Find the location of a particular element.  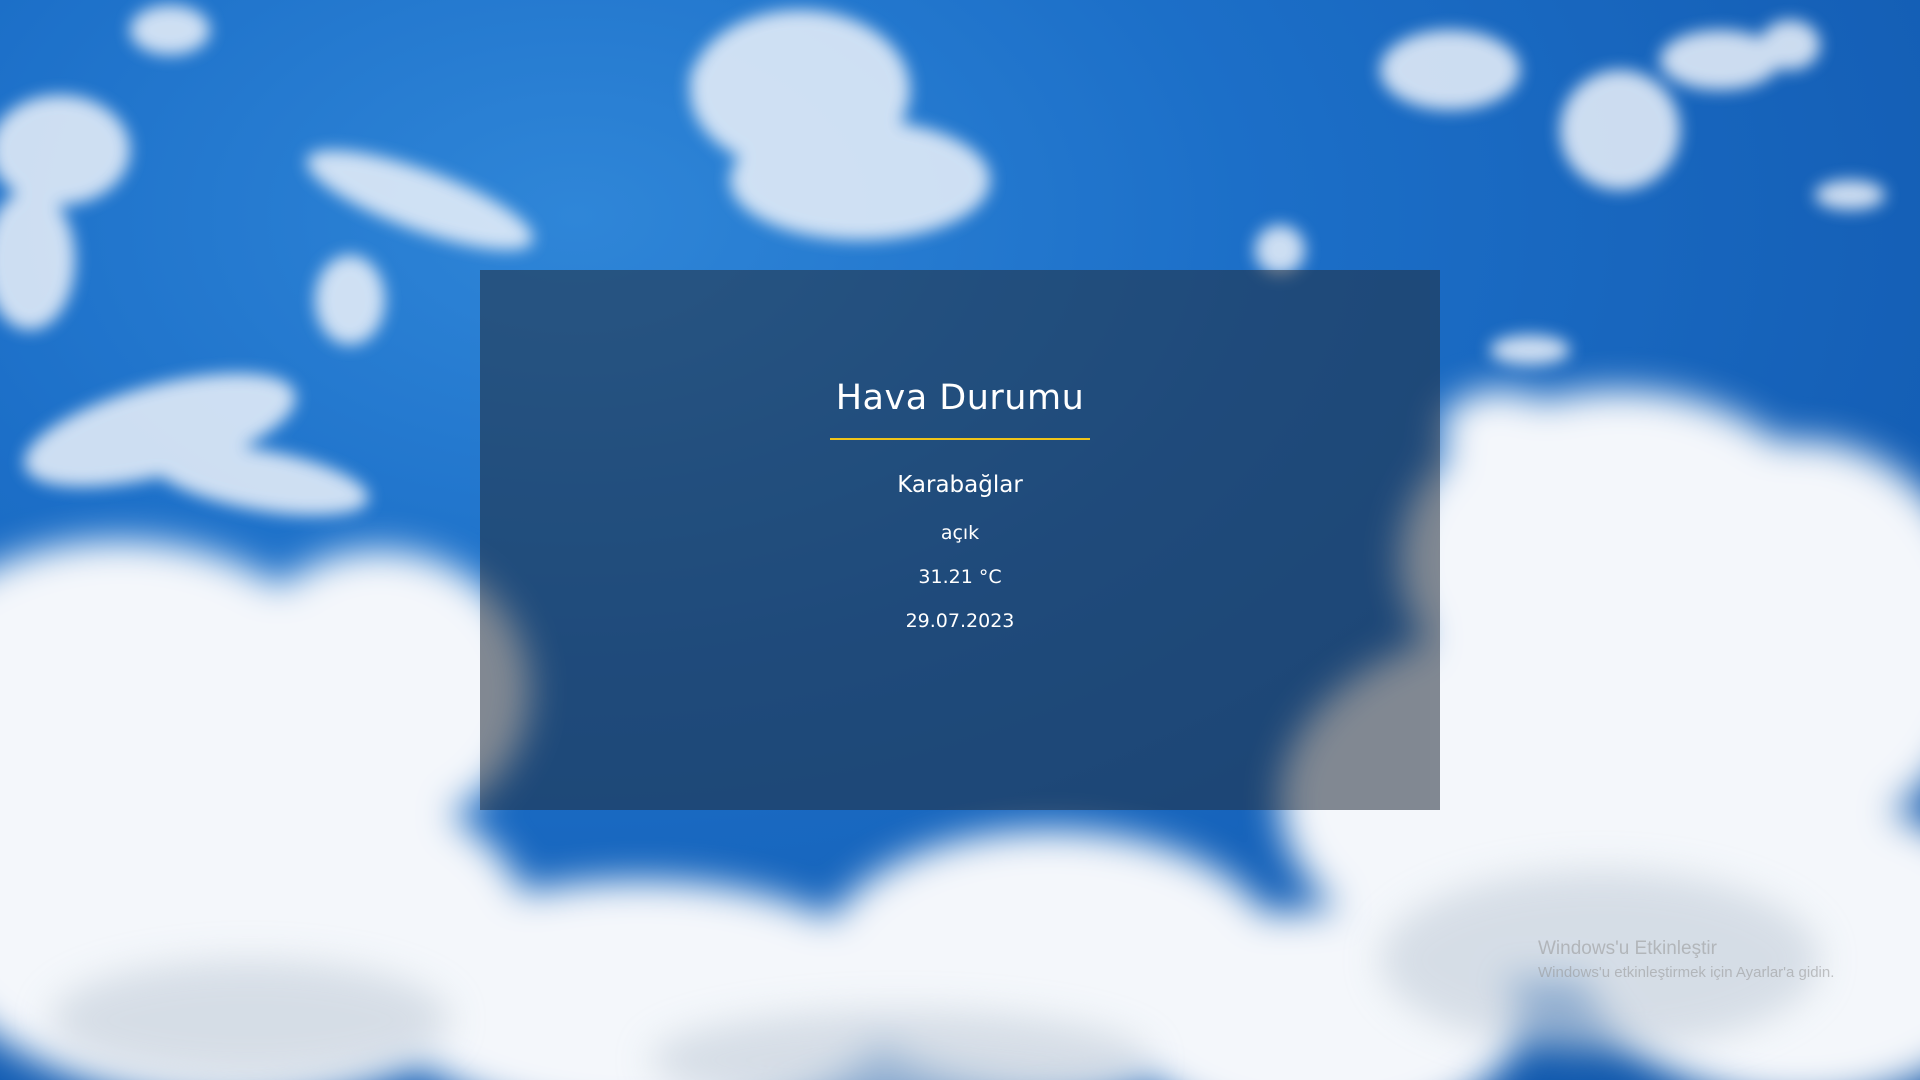

temperature: 31.21 °C is located at coordinates (960, 577).